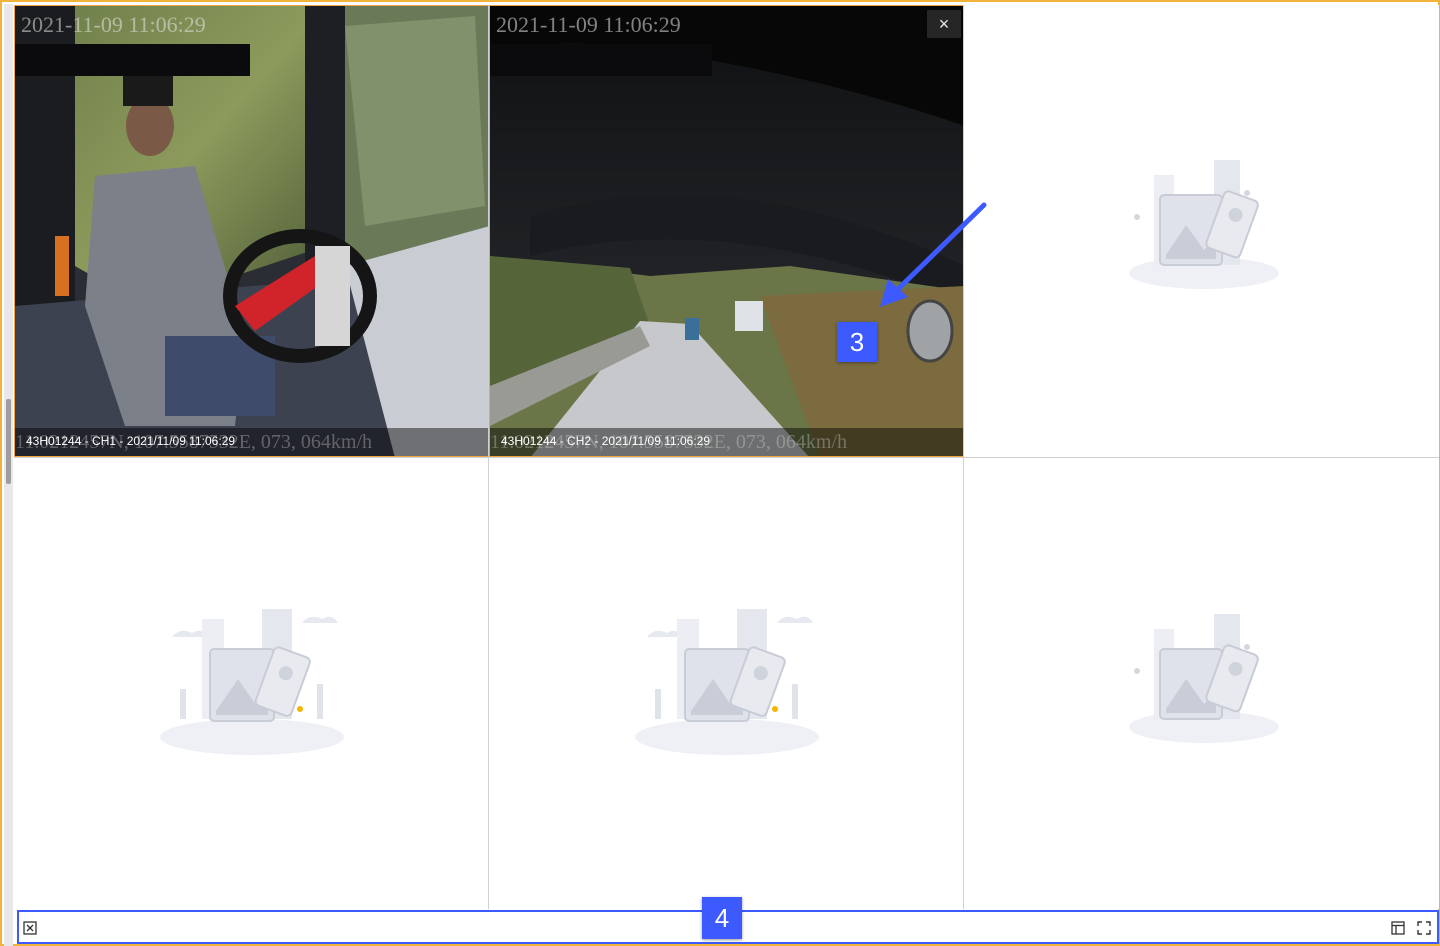 This screenshot has height=946, width=1440. I want to click on close-video-button: ×, so click(944, 24).